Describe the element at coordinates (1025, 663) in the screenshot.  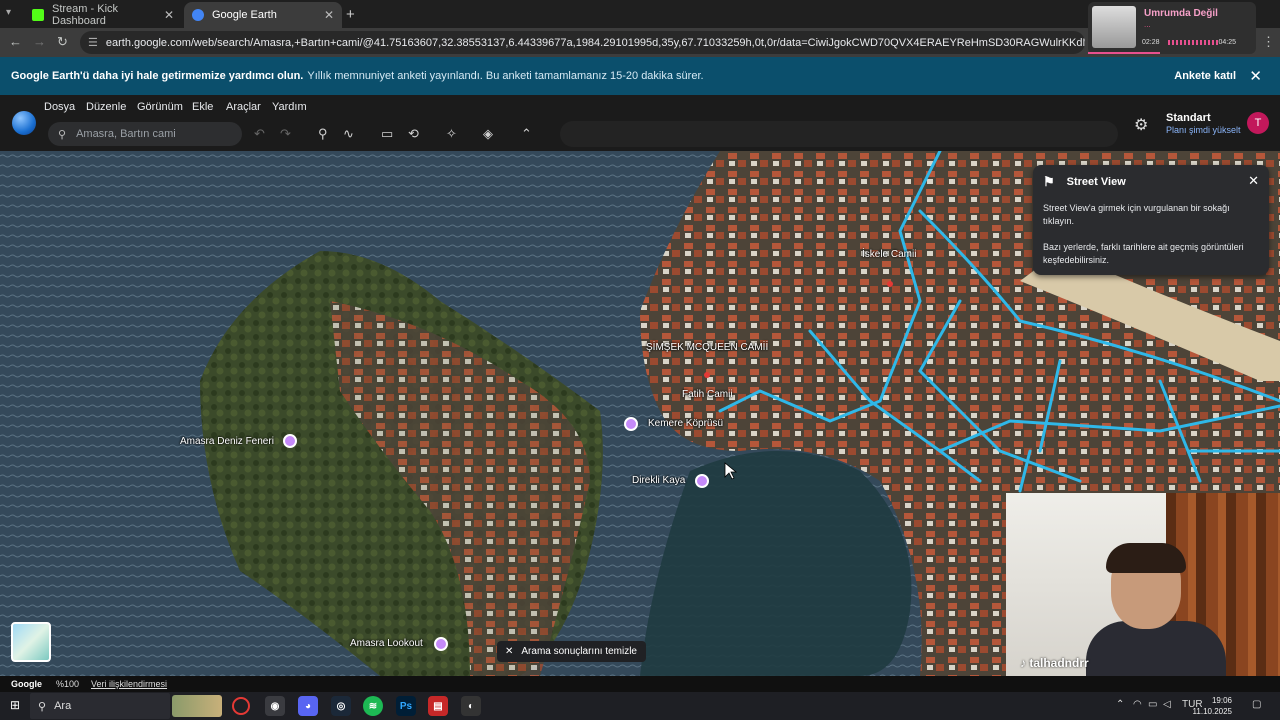
I see `tiktok-icon: ♪` at that location.